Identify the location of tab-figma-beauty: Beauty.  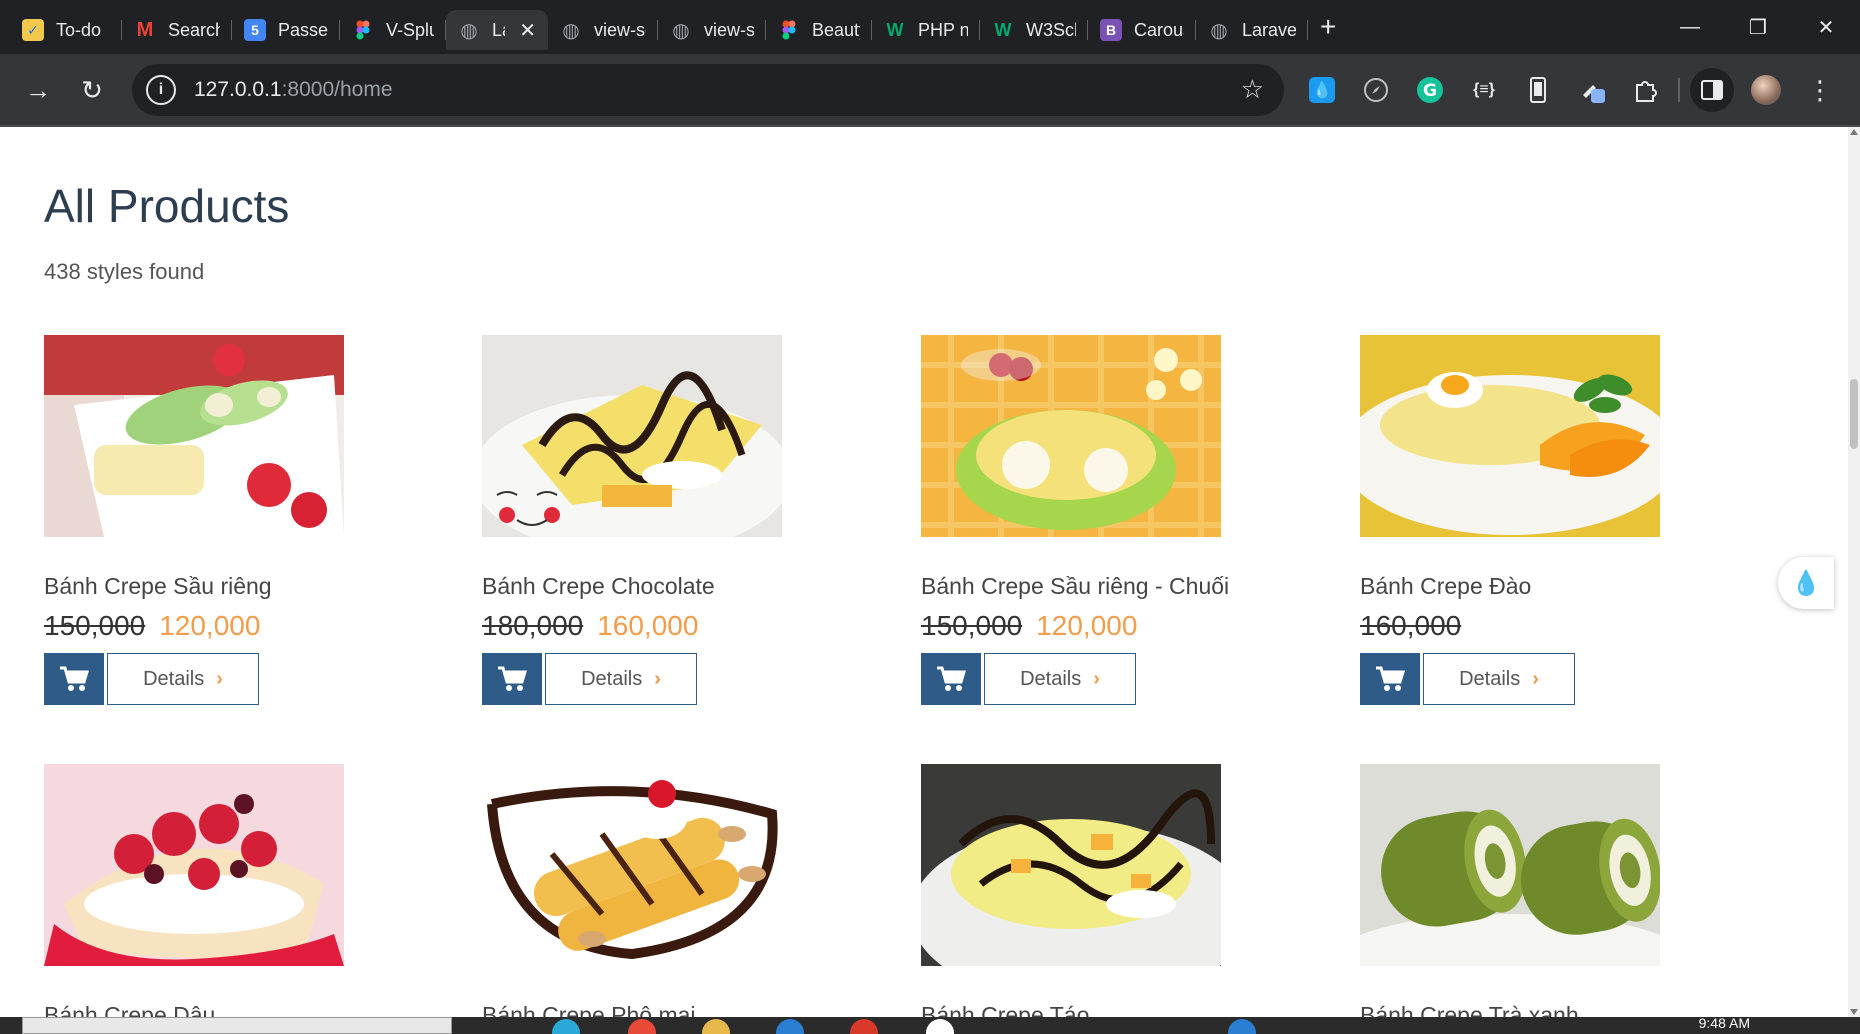
(819, 30).